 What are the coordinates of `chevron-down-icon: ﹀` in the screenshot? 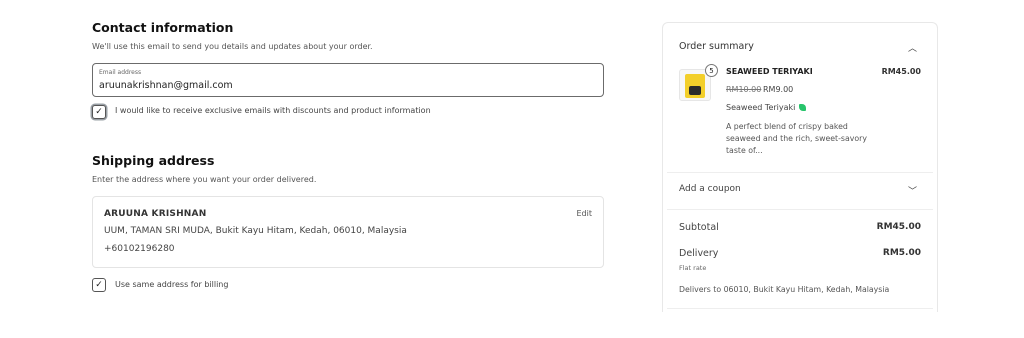 It's located at (912, 190).